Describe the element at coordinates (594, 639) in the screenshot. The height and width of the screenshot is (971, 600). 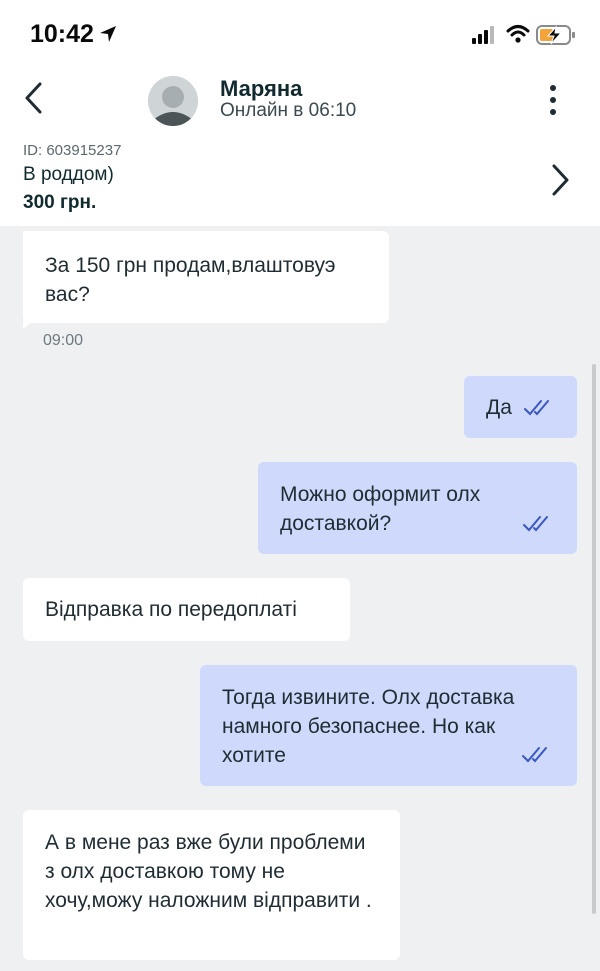
I see `scrollbar` at that location.